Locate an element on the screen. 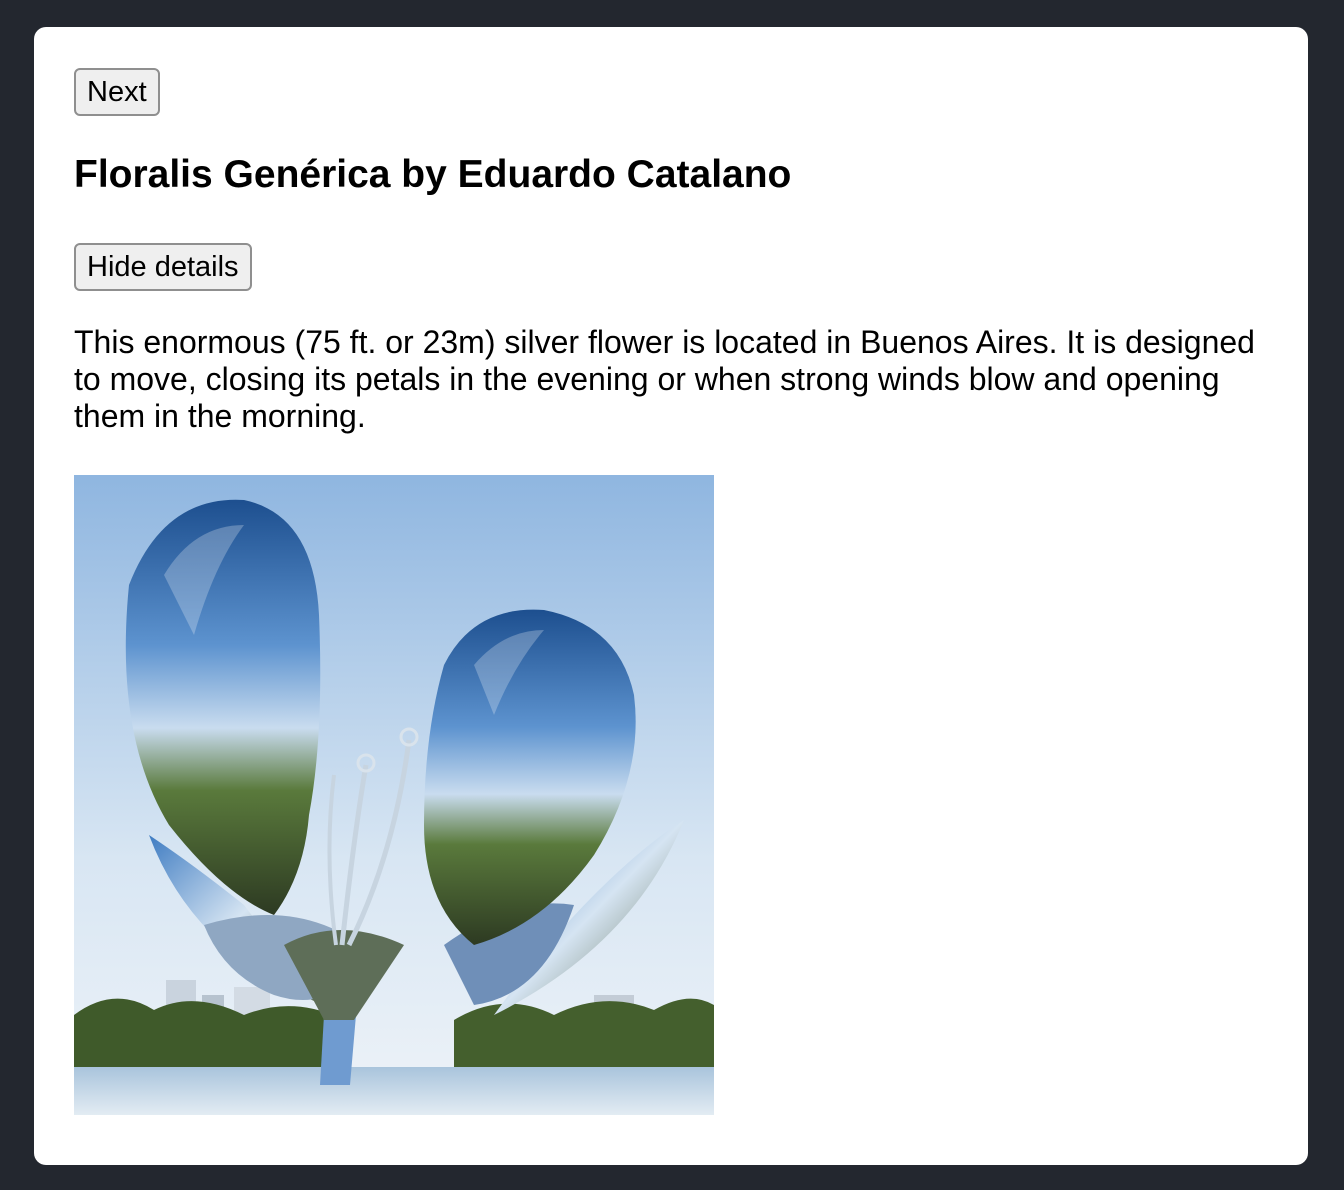  hide-details-button: Hide details is located at coordinates (163, 267).